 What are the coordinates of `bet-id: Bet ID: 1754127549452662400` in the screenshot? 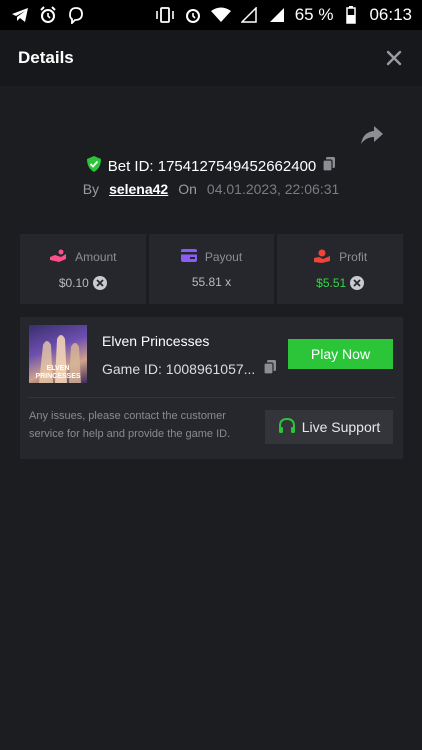 It's located at (212, 166).